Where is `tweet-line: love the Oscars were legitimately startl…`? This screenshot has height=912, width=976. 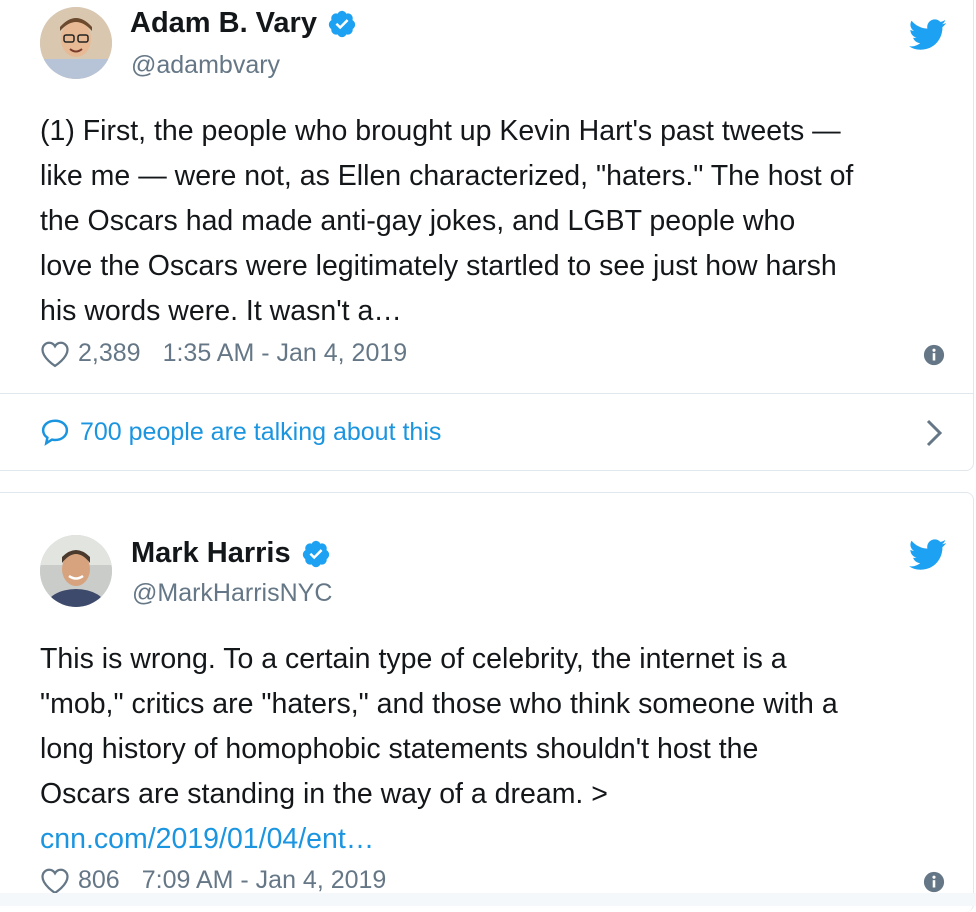
tweet-line: love the Oscars were legitimately startl… is located at coordinates (438, 266).